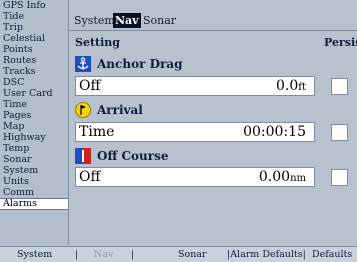 The width and height of the screenshot is (357, 262). Describe the element at coordinates (90, 86) in the screenshot. I see `anchor-drag-setting: Off` at that location.